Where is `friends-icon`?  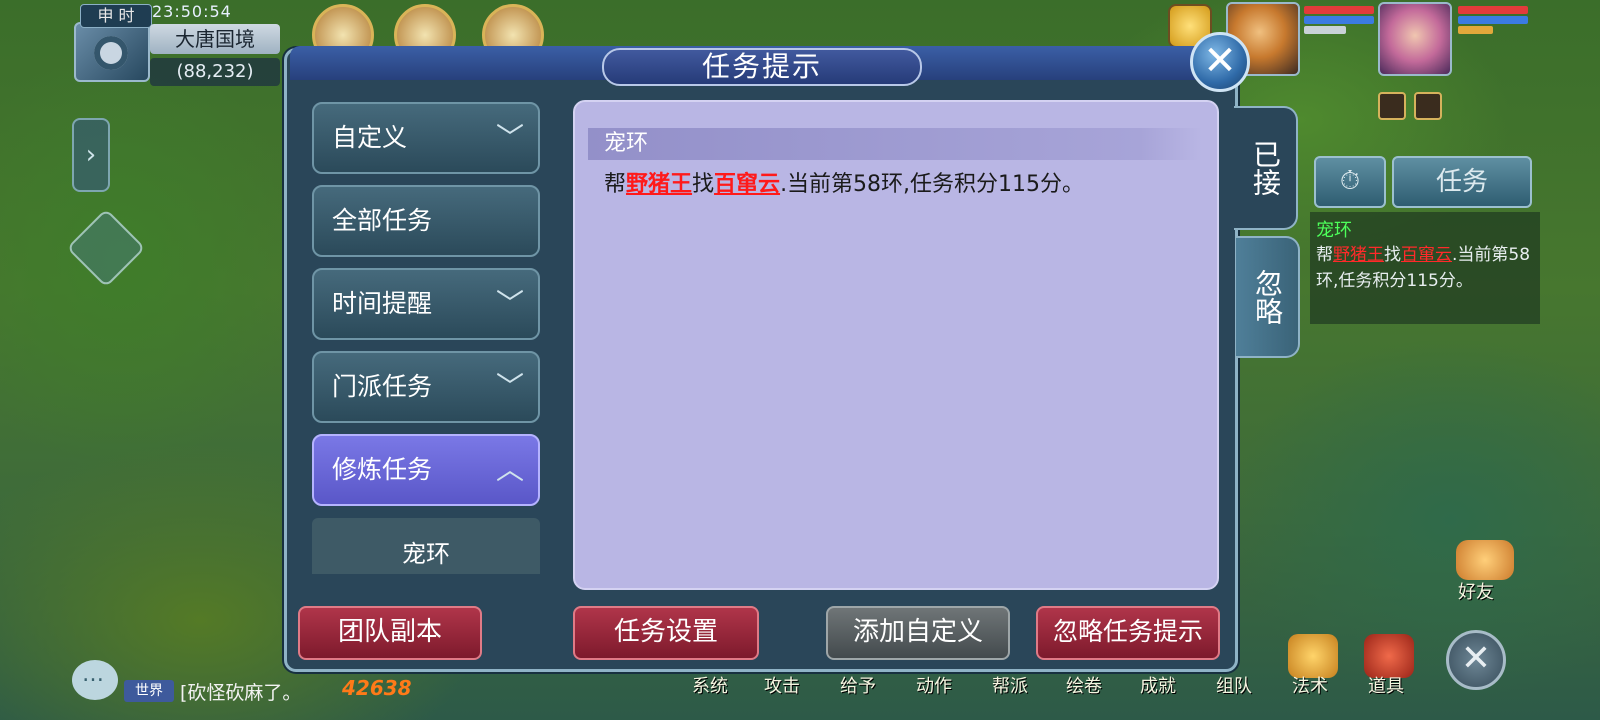
friends-icon is located at coordinates (1485, 560).